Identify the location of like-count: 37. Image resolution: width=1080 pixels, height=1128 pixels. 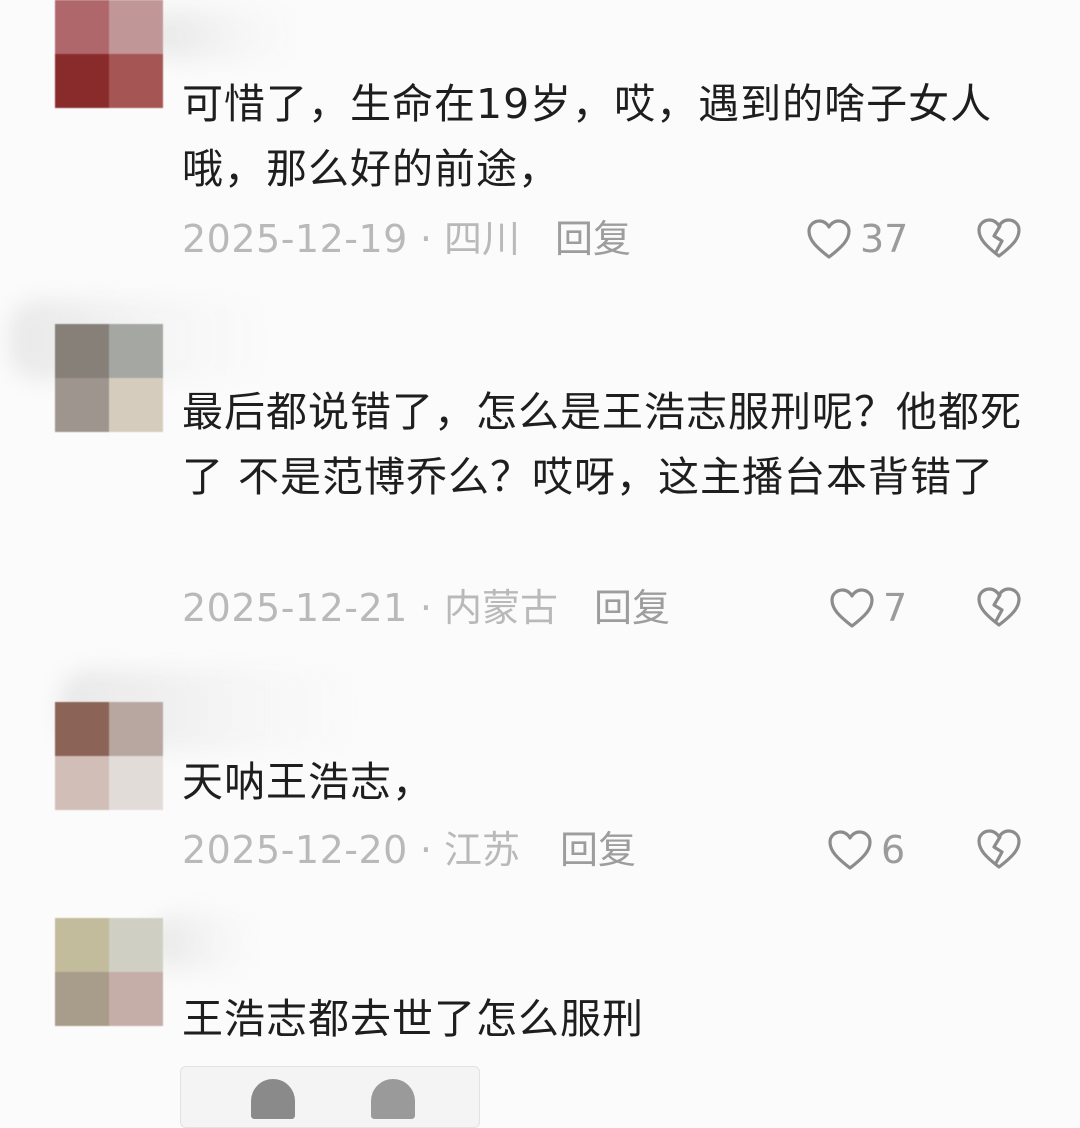
(884, 239).